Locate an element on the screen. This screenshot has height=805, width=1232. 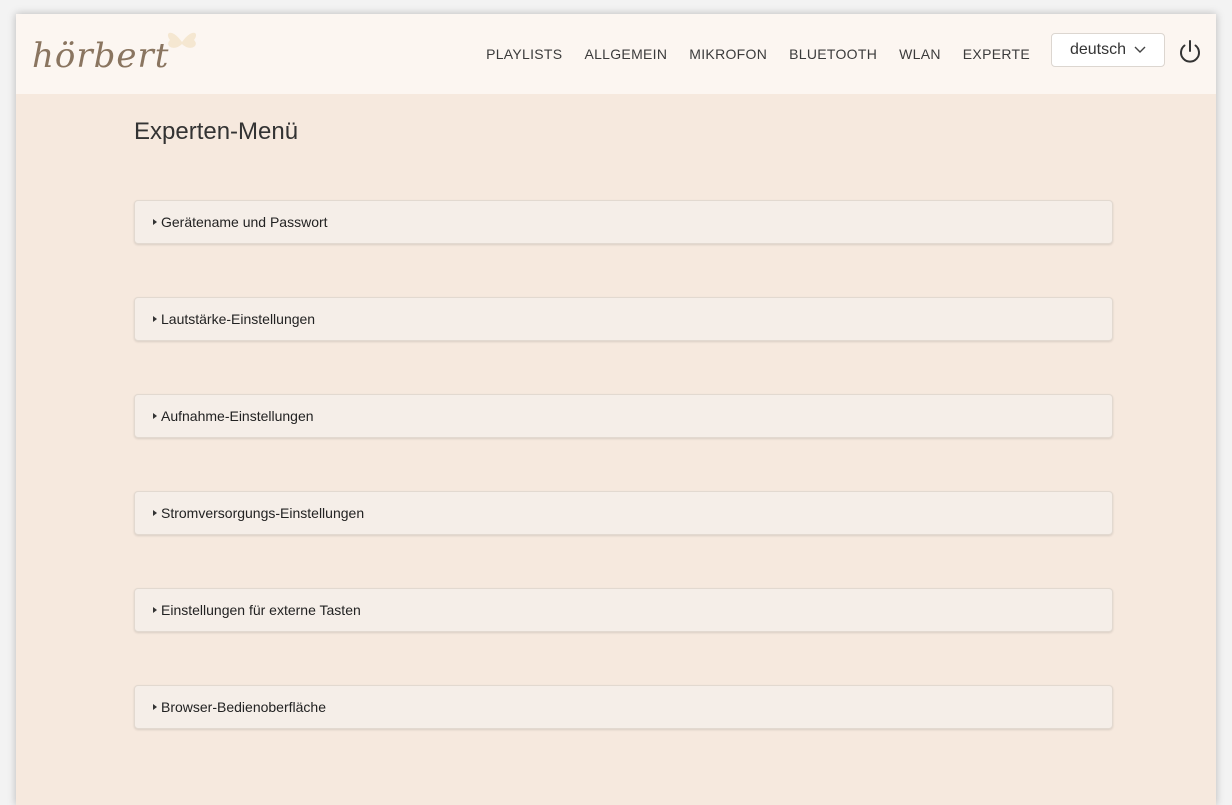
chevron-down-icon is located at coordinates (1140, 49).